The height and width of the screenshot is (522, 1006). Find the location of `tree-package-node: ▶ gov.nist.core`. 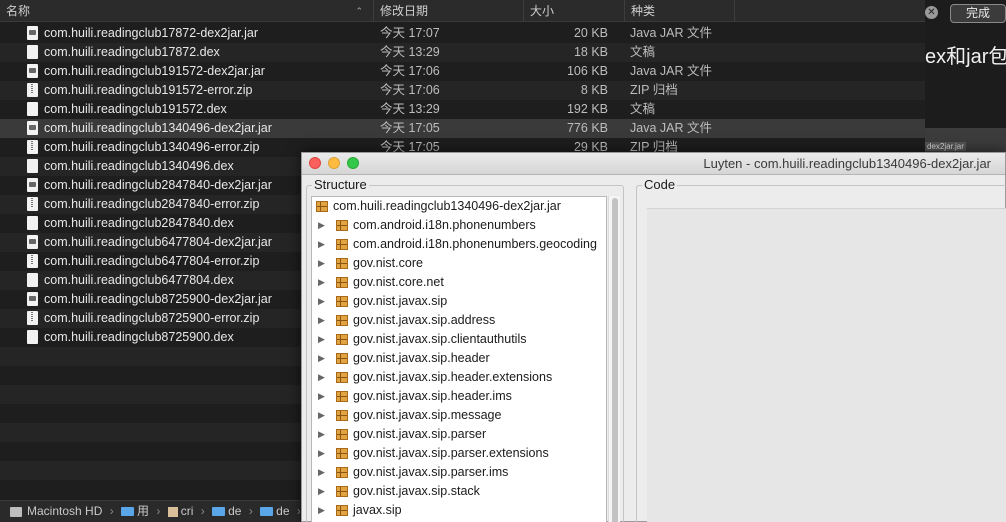

tree-package-node: ▶ gov.nist.core is located at coordinates (459, 263).